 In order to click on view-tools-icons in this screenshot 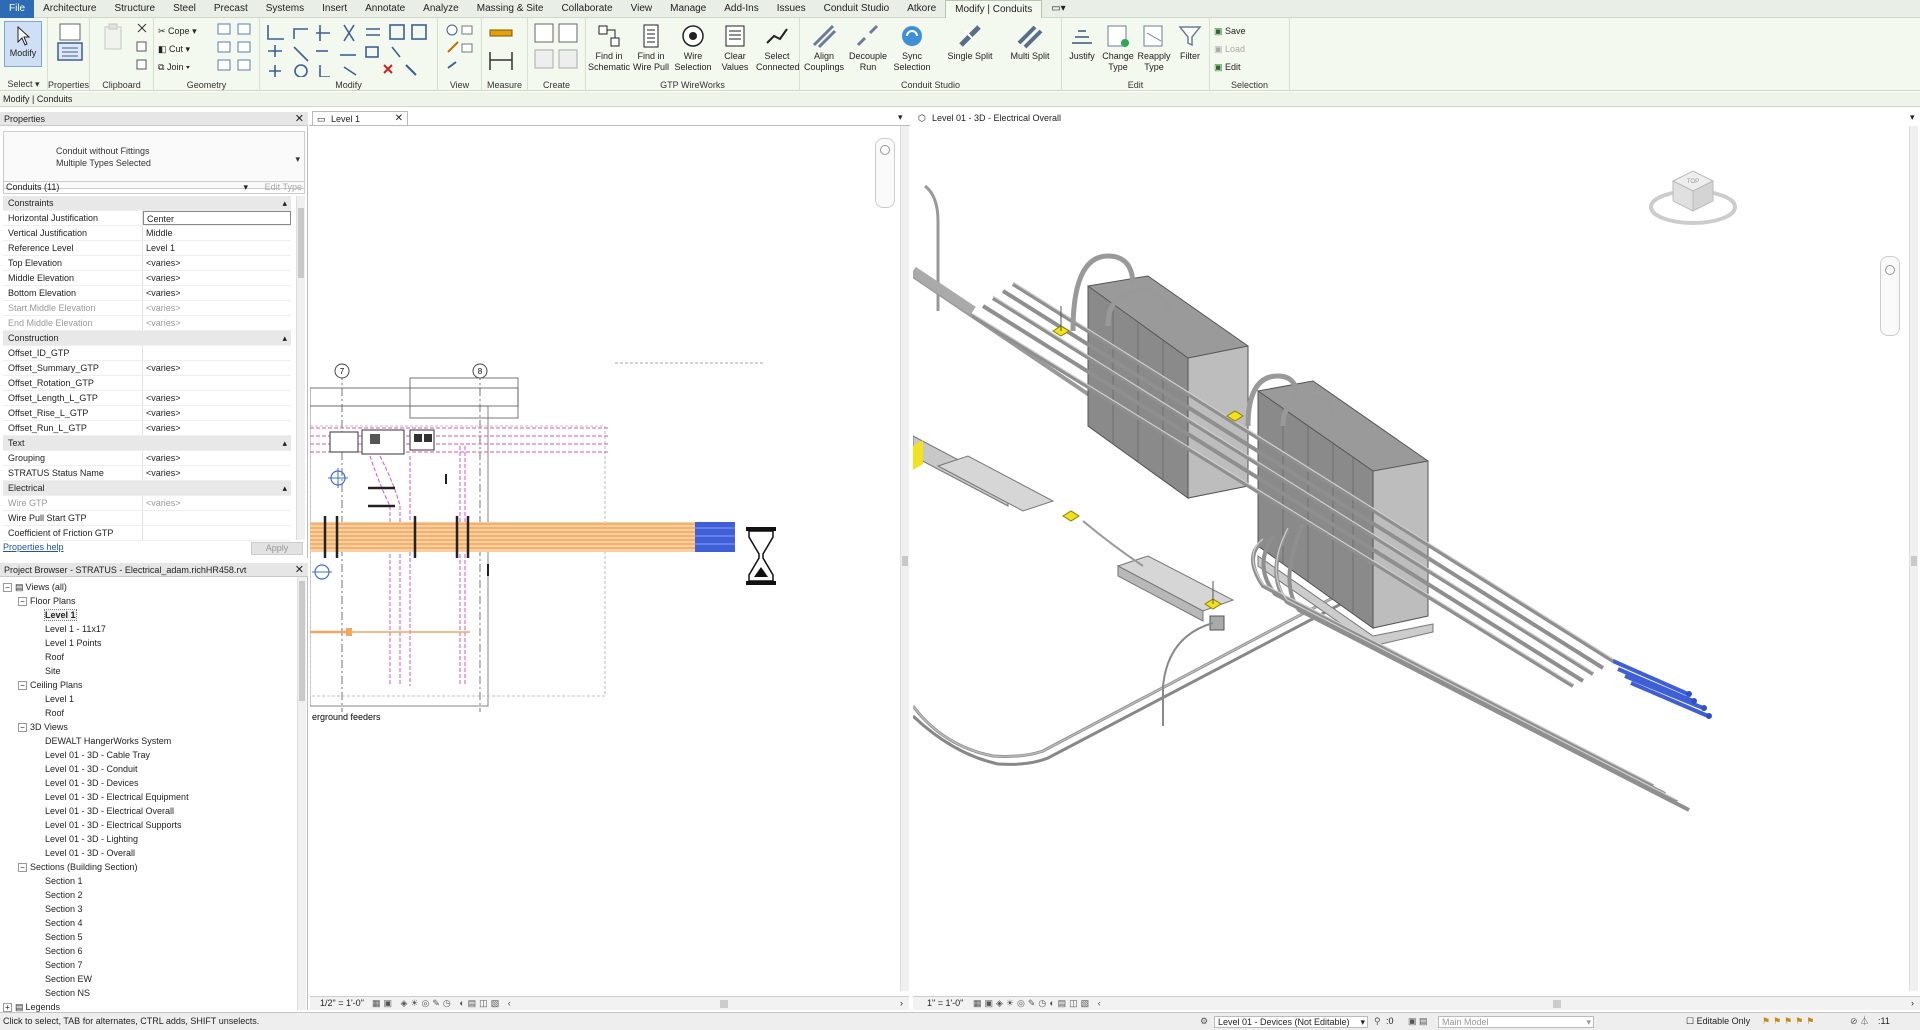, I will do `click(460, 48)`.